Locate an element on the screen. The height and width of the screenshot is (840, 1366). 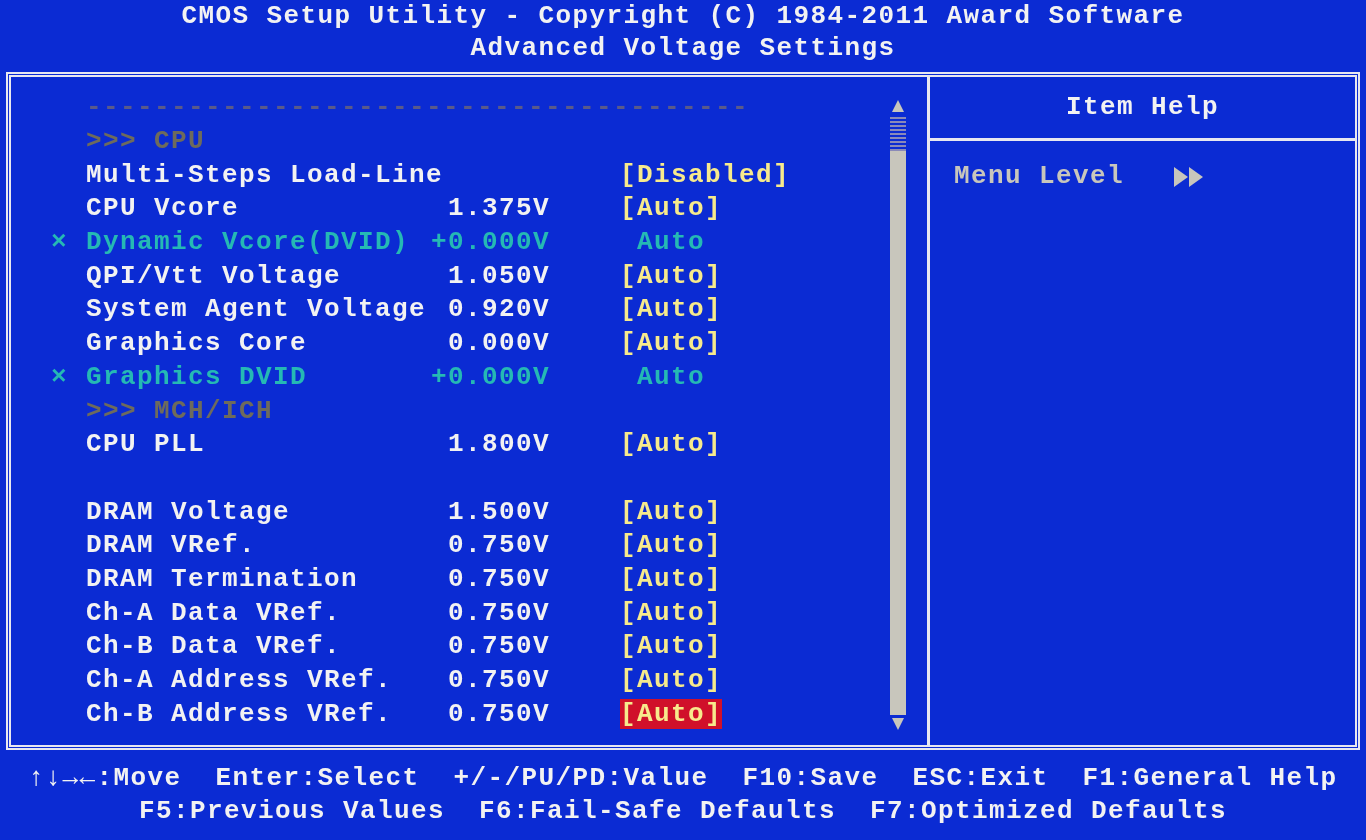
help-title: Item Help is located at coordinates (1142, 107).